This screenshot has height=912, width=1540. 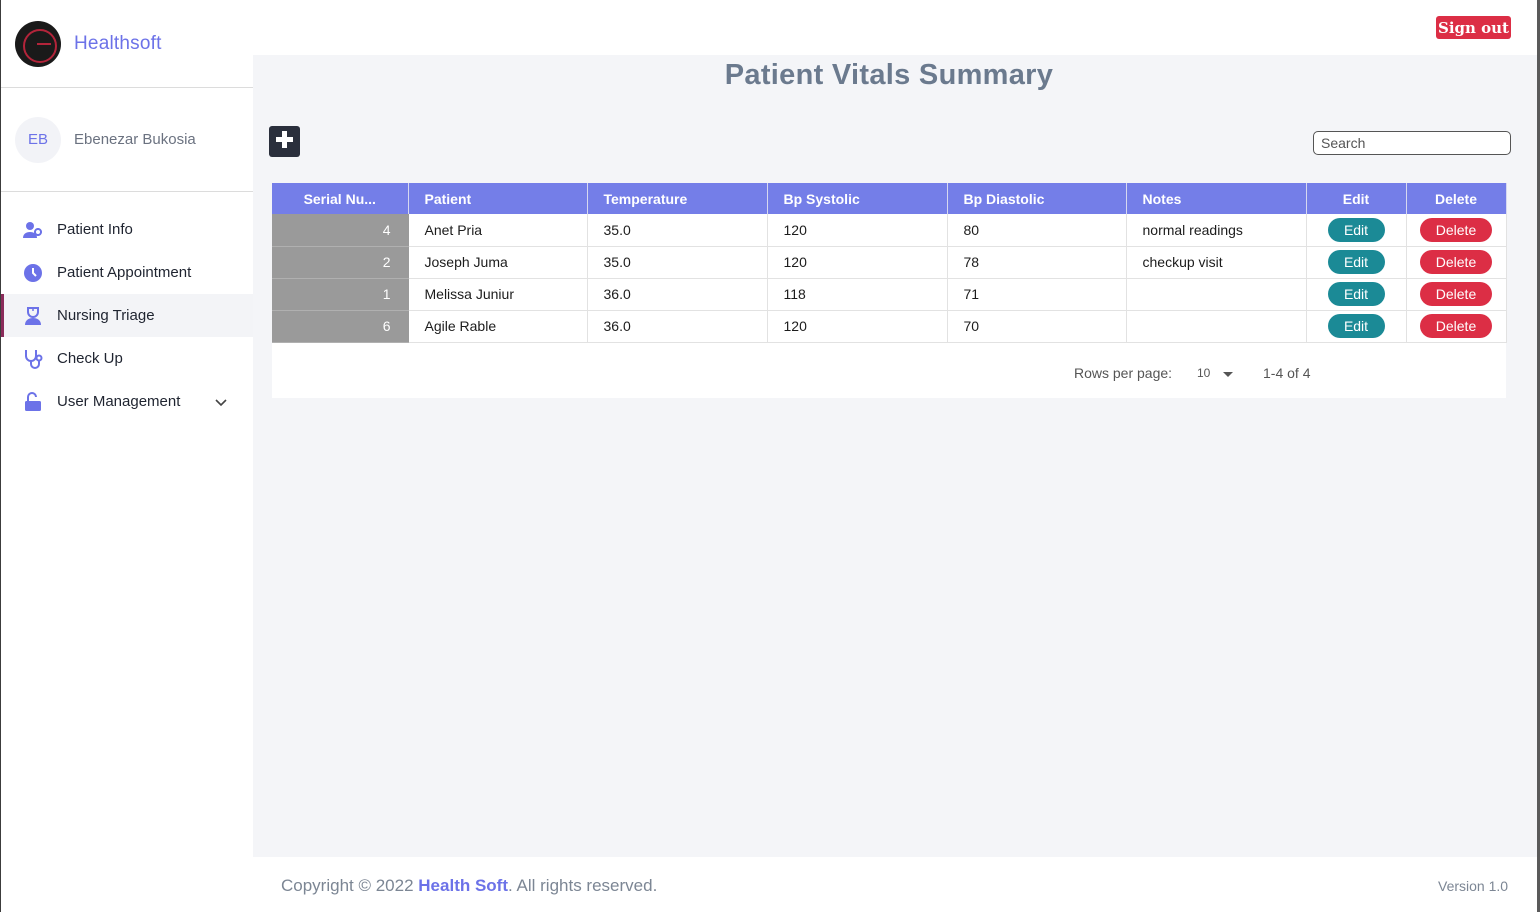 I want to click on cell-bp-diastolic: 70, so click(x=1037, y=326).